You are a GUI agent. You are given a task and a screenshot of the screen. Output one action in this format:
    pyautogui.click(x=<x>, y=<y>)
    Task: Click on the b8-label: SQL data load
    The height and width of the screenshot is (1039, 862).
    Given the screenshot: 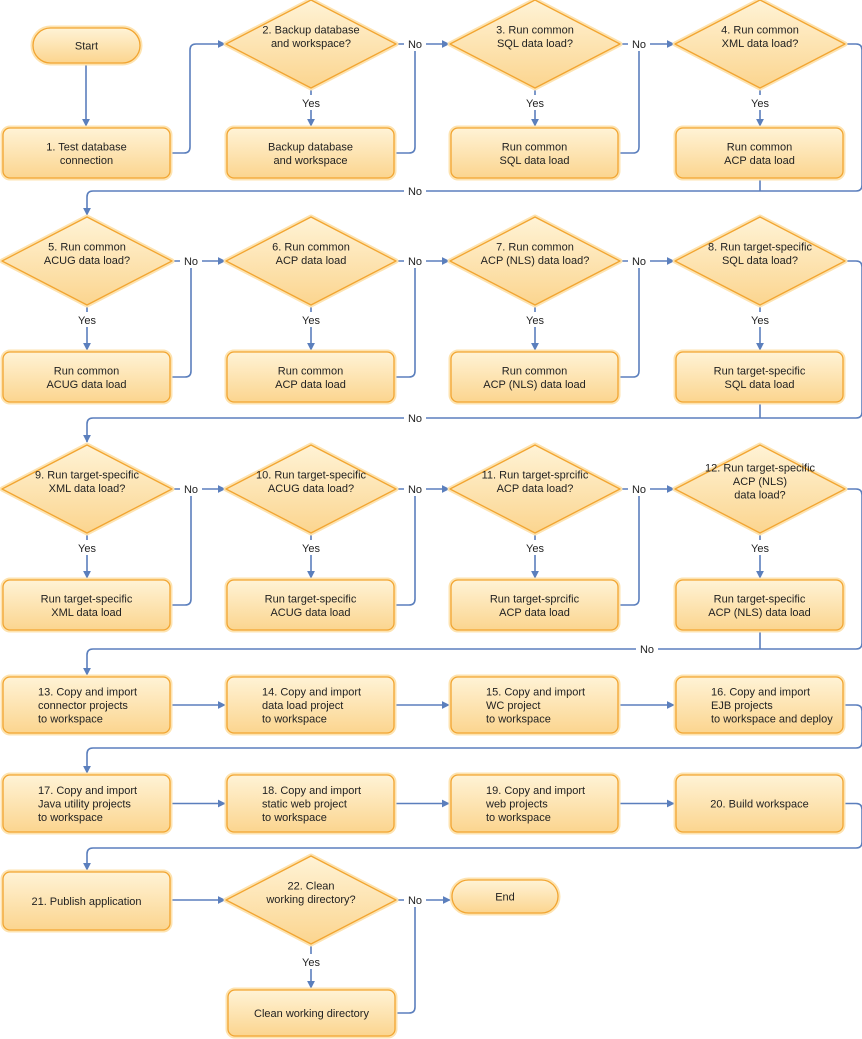 What is the action you would take?
    pyautogui.click(x=760, y=385)
    